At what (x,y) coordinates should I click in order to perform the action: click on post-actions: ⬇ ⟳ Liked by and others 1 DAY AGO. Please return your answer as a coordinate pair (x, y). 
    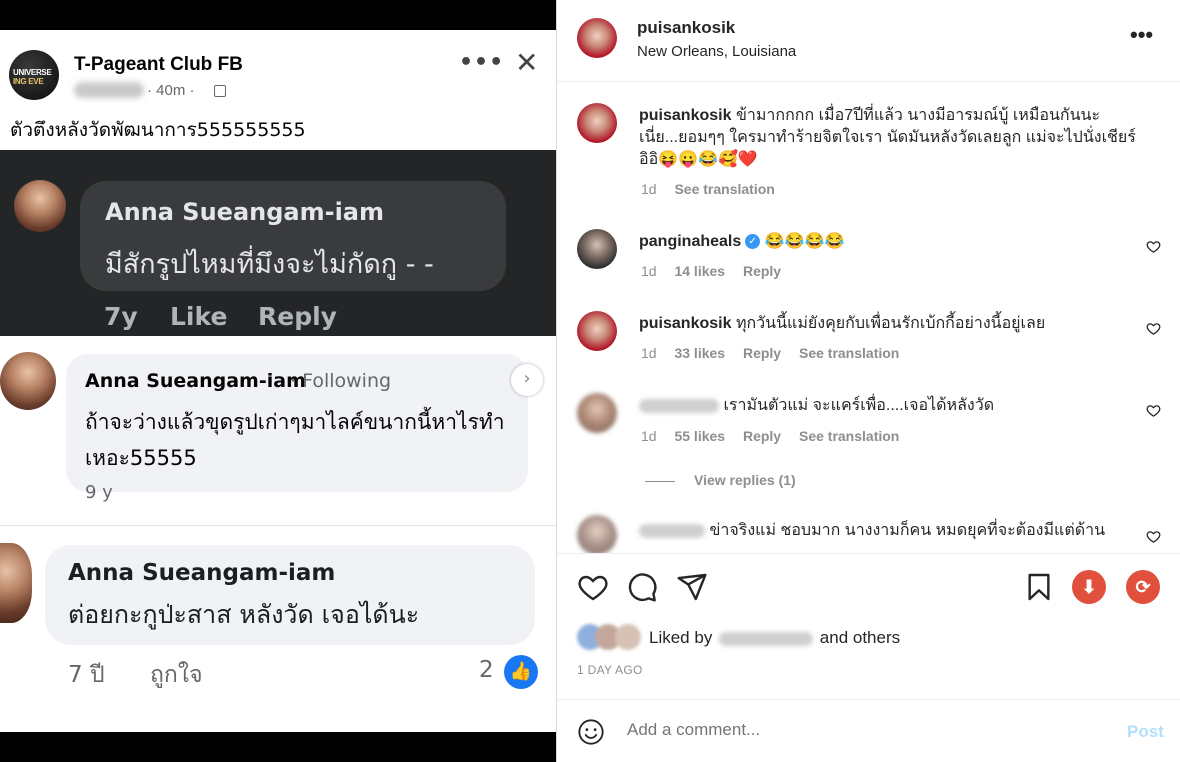
    Looking at the image, I should click on (868, 625).